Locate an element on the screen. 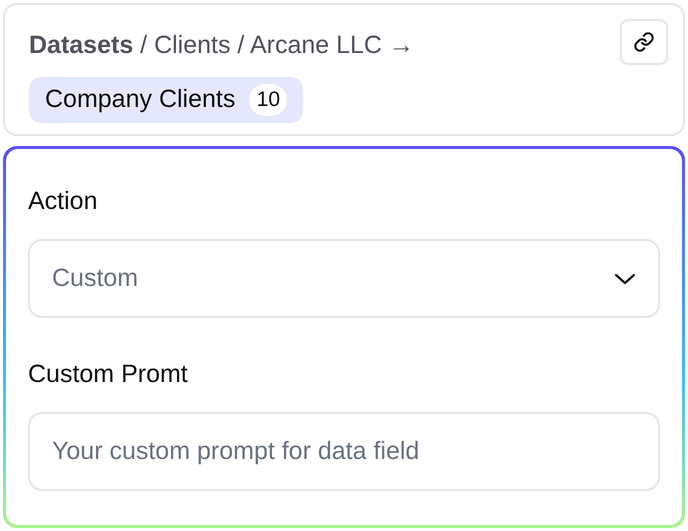 This screenshot has width=688, height=531. field-label: Action is located at coordinates (63, 201).